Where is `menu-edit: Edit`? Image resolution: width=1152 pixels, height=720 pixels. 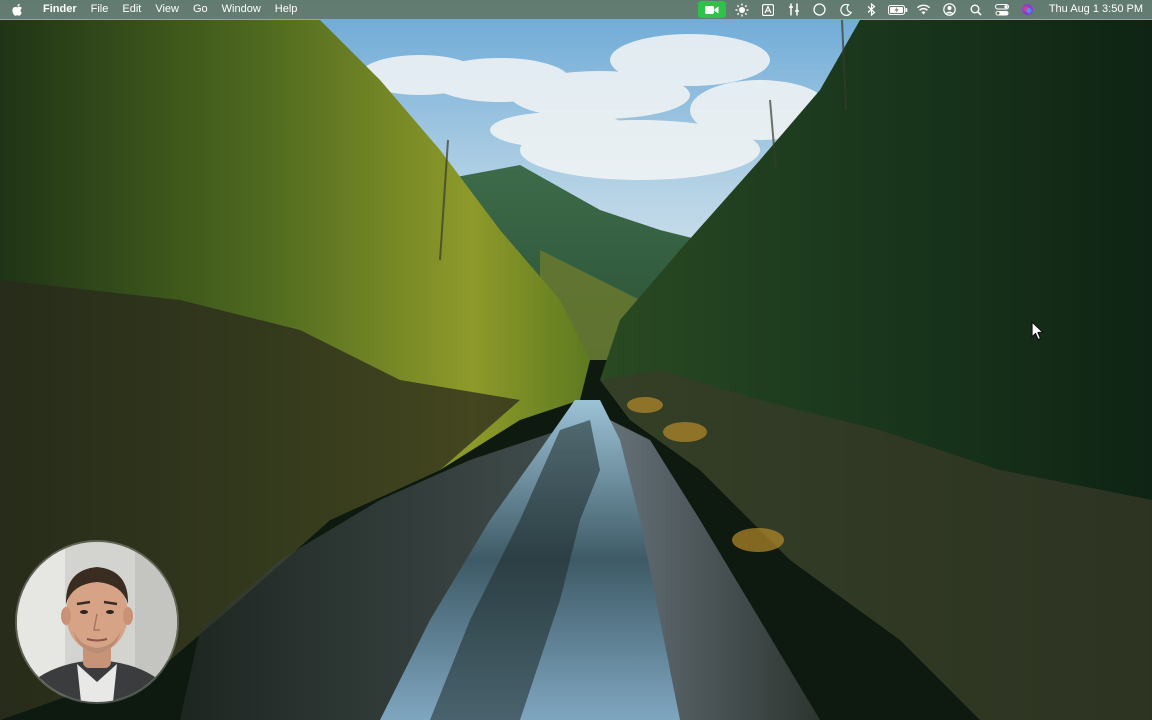 menu-edit: Edit is located at coordinates (131, 9).